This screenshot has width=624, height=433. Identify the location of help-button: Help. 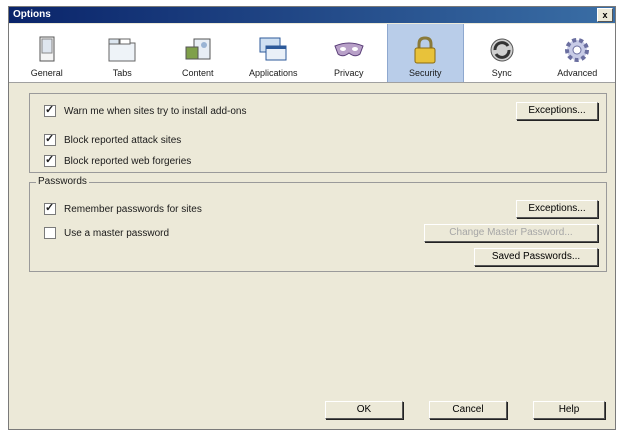
(569, 410).